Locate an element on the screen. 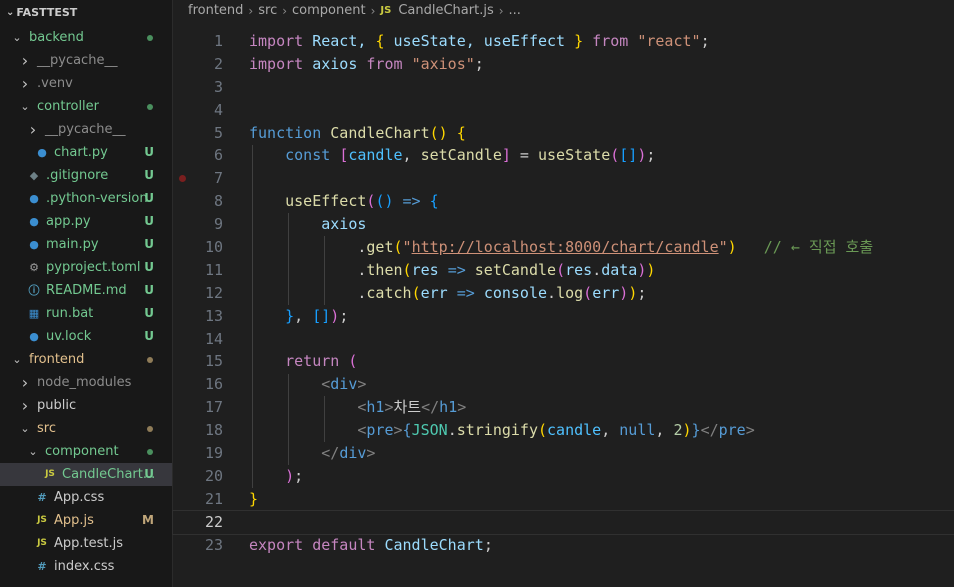 The image size is (954, 587). folder-item: ⌄ component is located at coordinates (86, 451).